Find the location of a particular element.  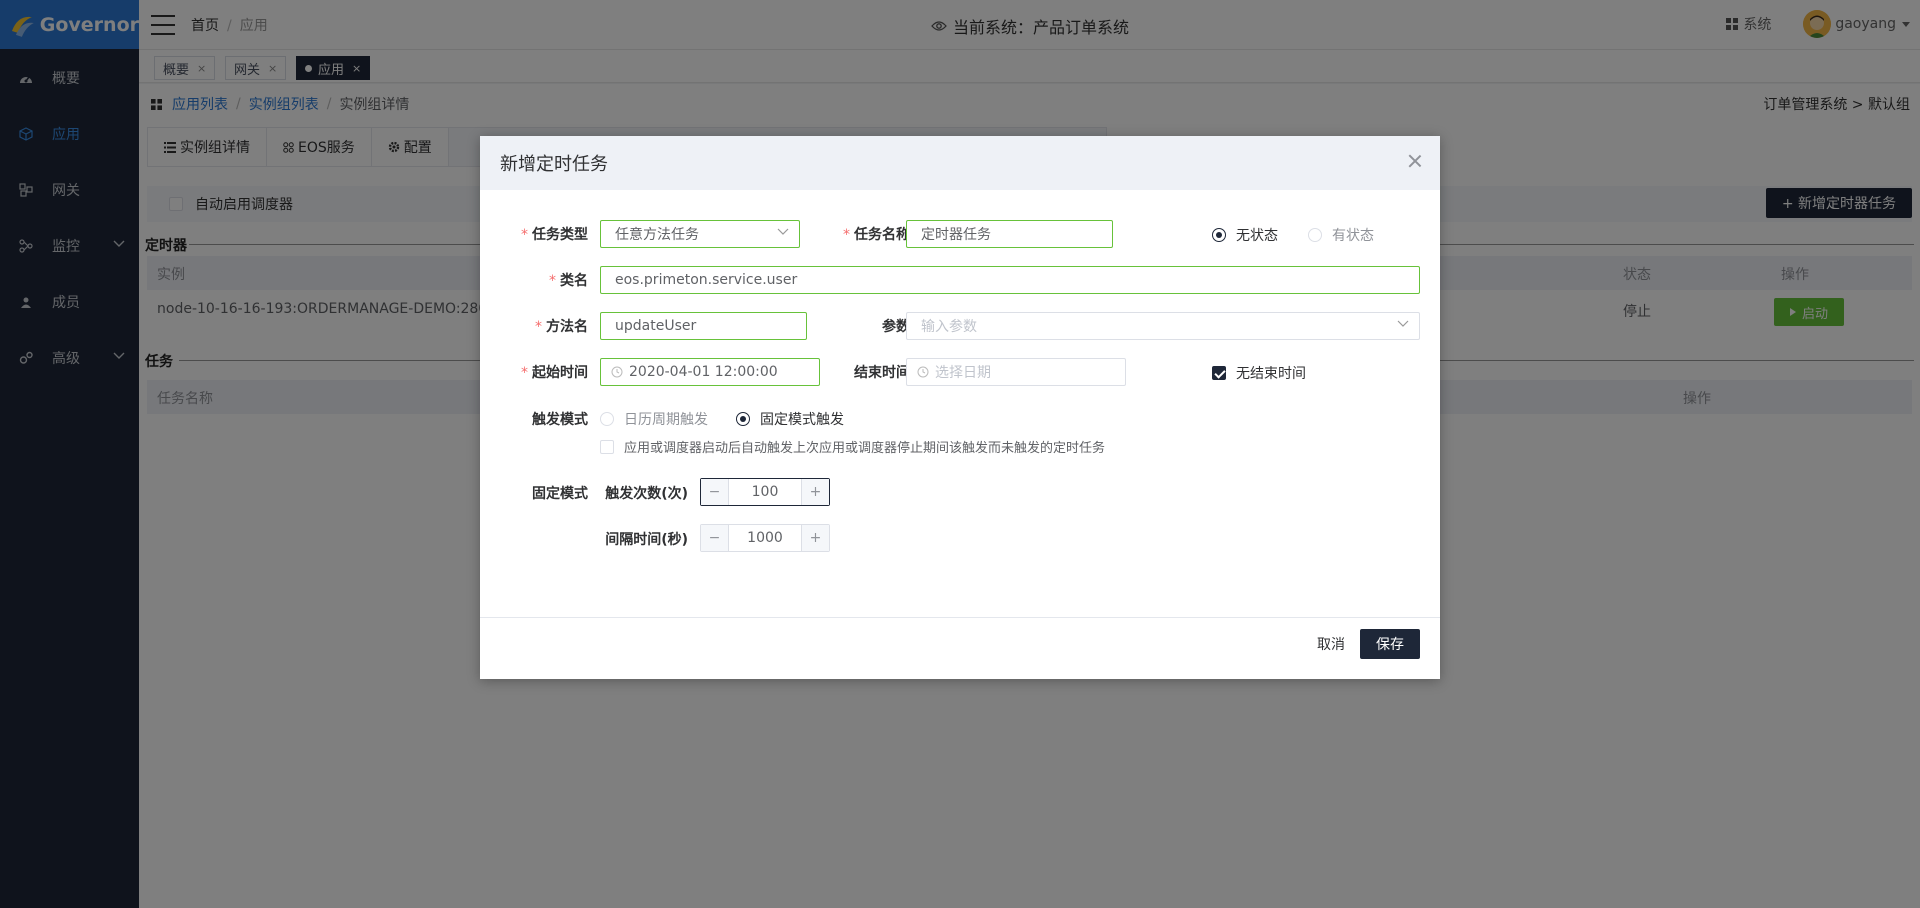

trigger-count-value: 100 is located at coordinates (765, 492).